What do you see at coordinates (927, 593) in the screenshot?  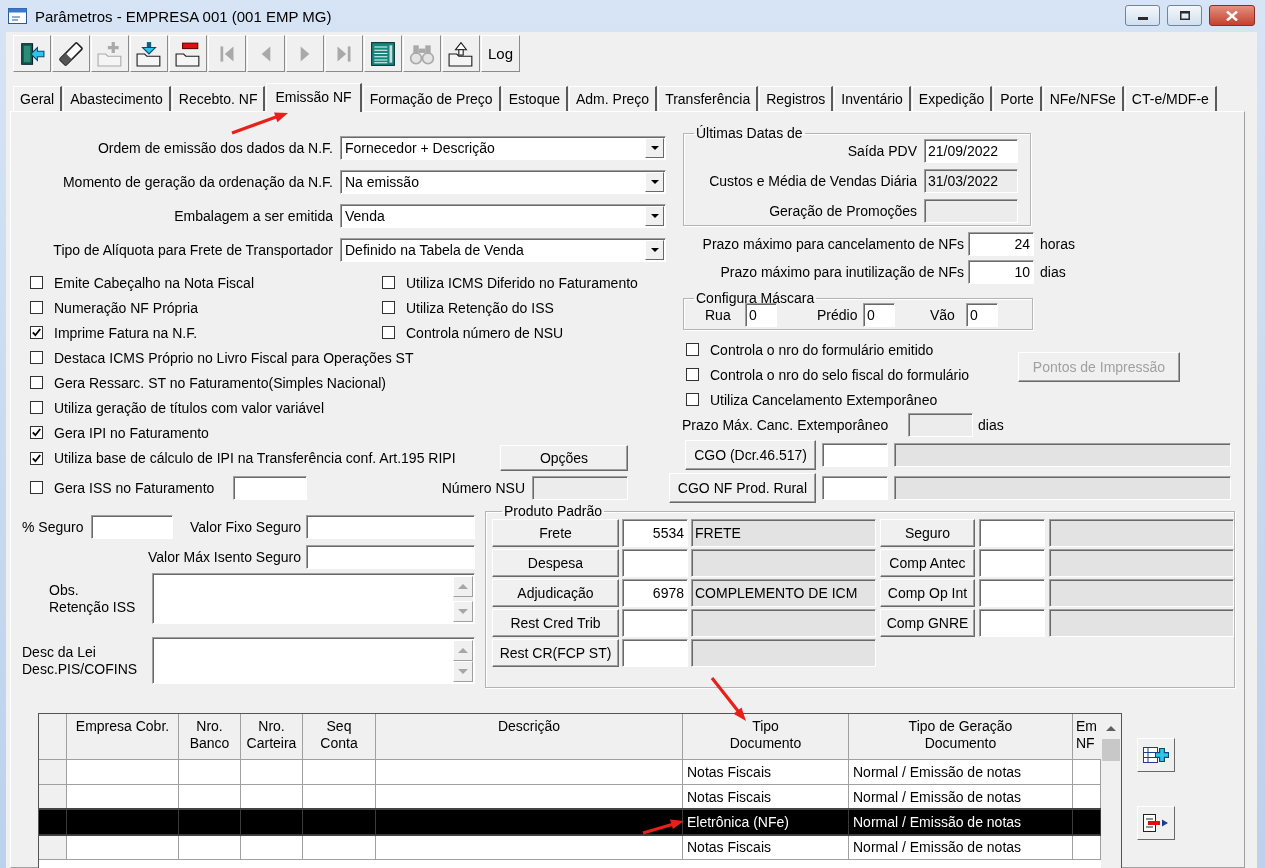 I see `product-button: Comp Op Int` at bounding box center [927, 593].